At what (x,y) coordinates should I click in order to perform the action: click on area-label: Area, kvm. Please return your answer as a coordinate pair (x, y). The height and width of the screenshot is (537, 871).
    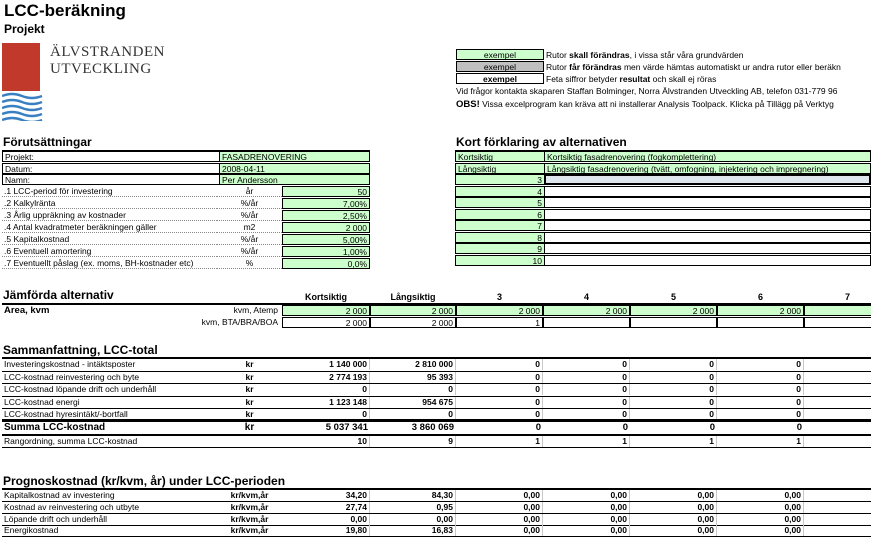
    Looking at the image, I should click on (27, 310).